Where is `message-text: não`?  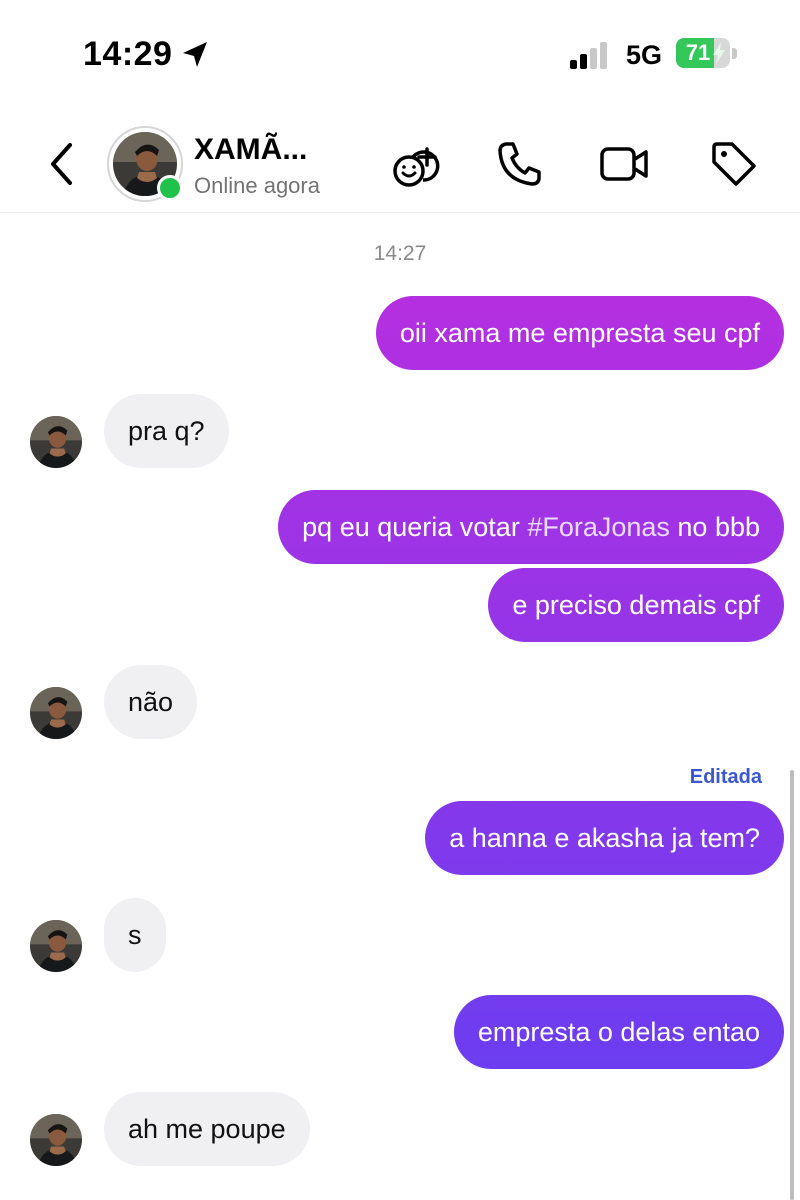
message-text: não is located at coordinates (151, 702).